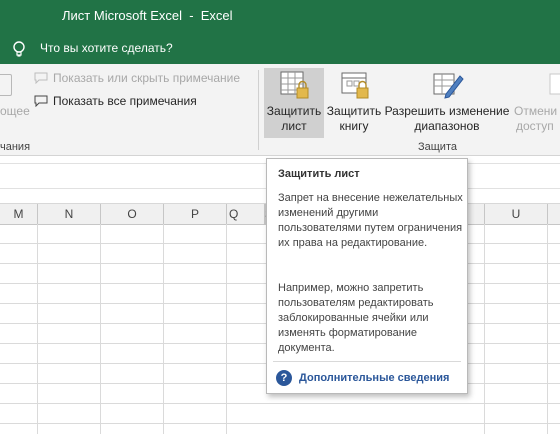 The image size is (560, 434). Describe the element at coordinates (374, 378) in the screenshot. I see `more-info-label: Дополнительные сведения` at that location.